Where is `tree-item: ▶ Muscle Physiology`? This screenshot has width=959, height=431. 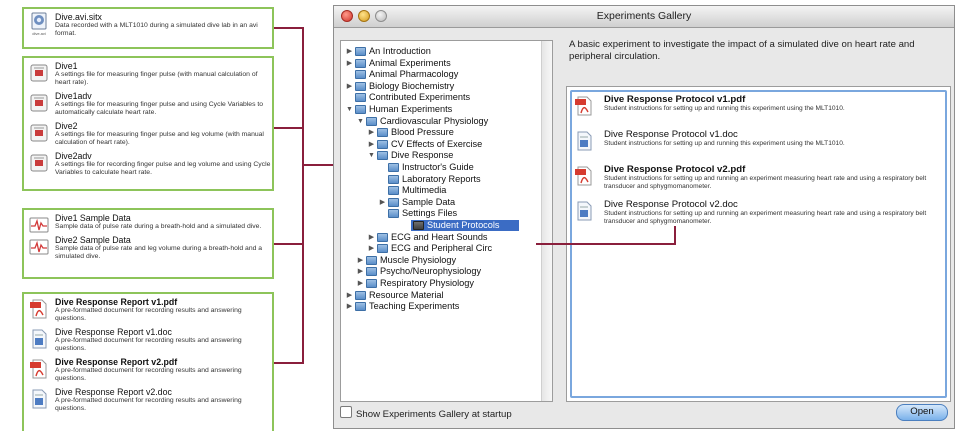
tree-item: ▶ Muscle Physiology is located at coordinates (441, 260).